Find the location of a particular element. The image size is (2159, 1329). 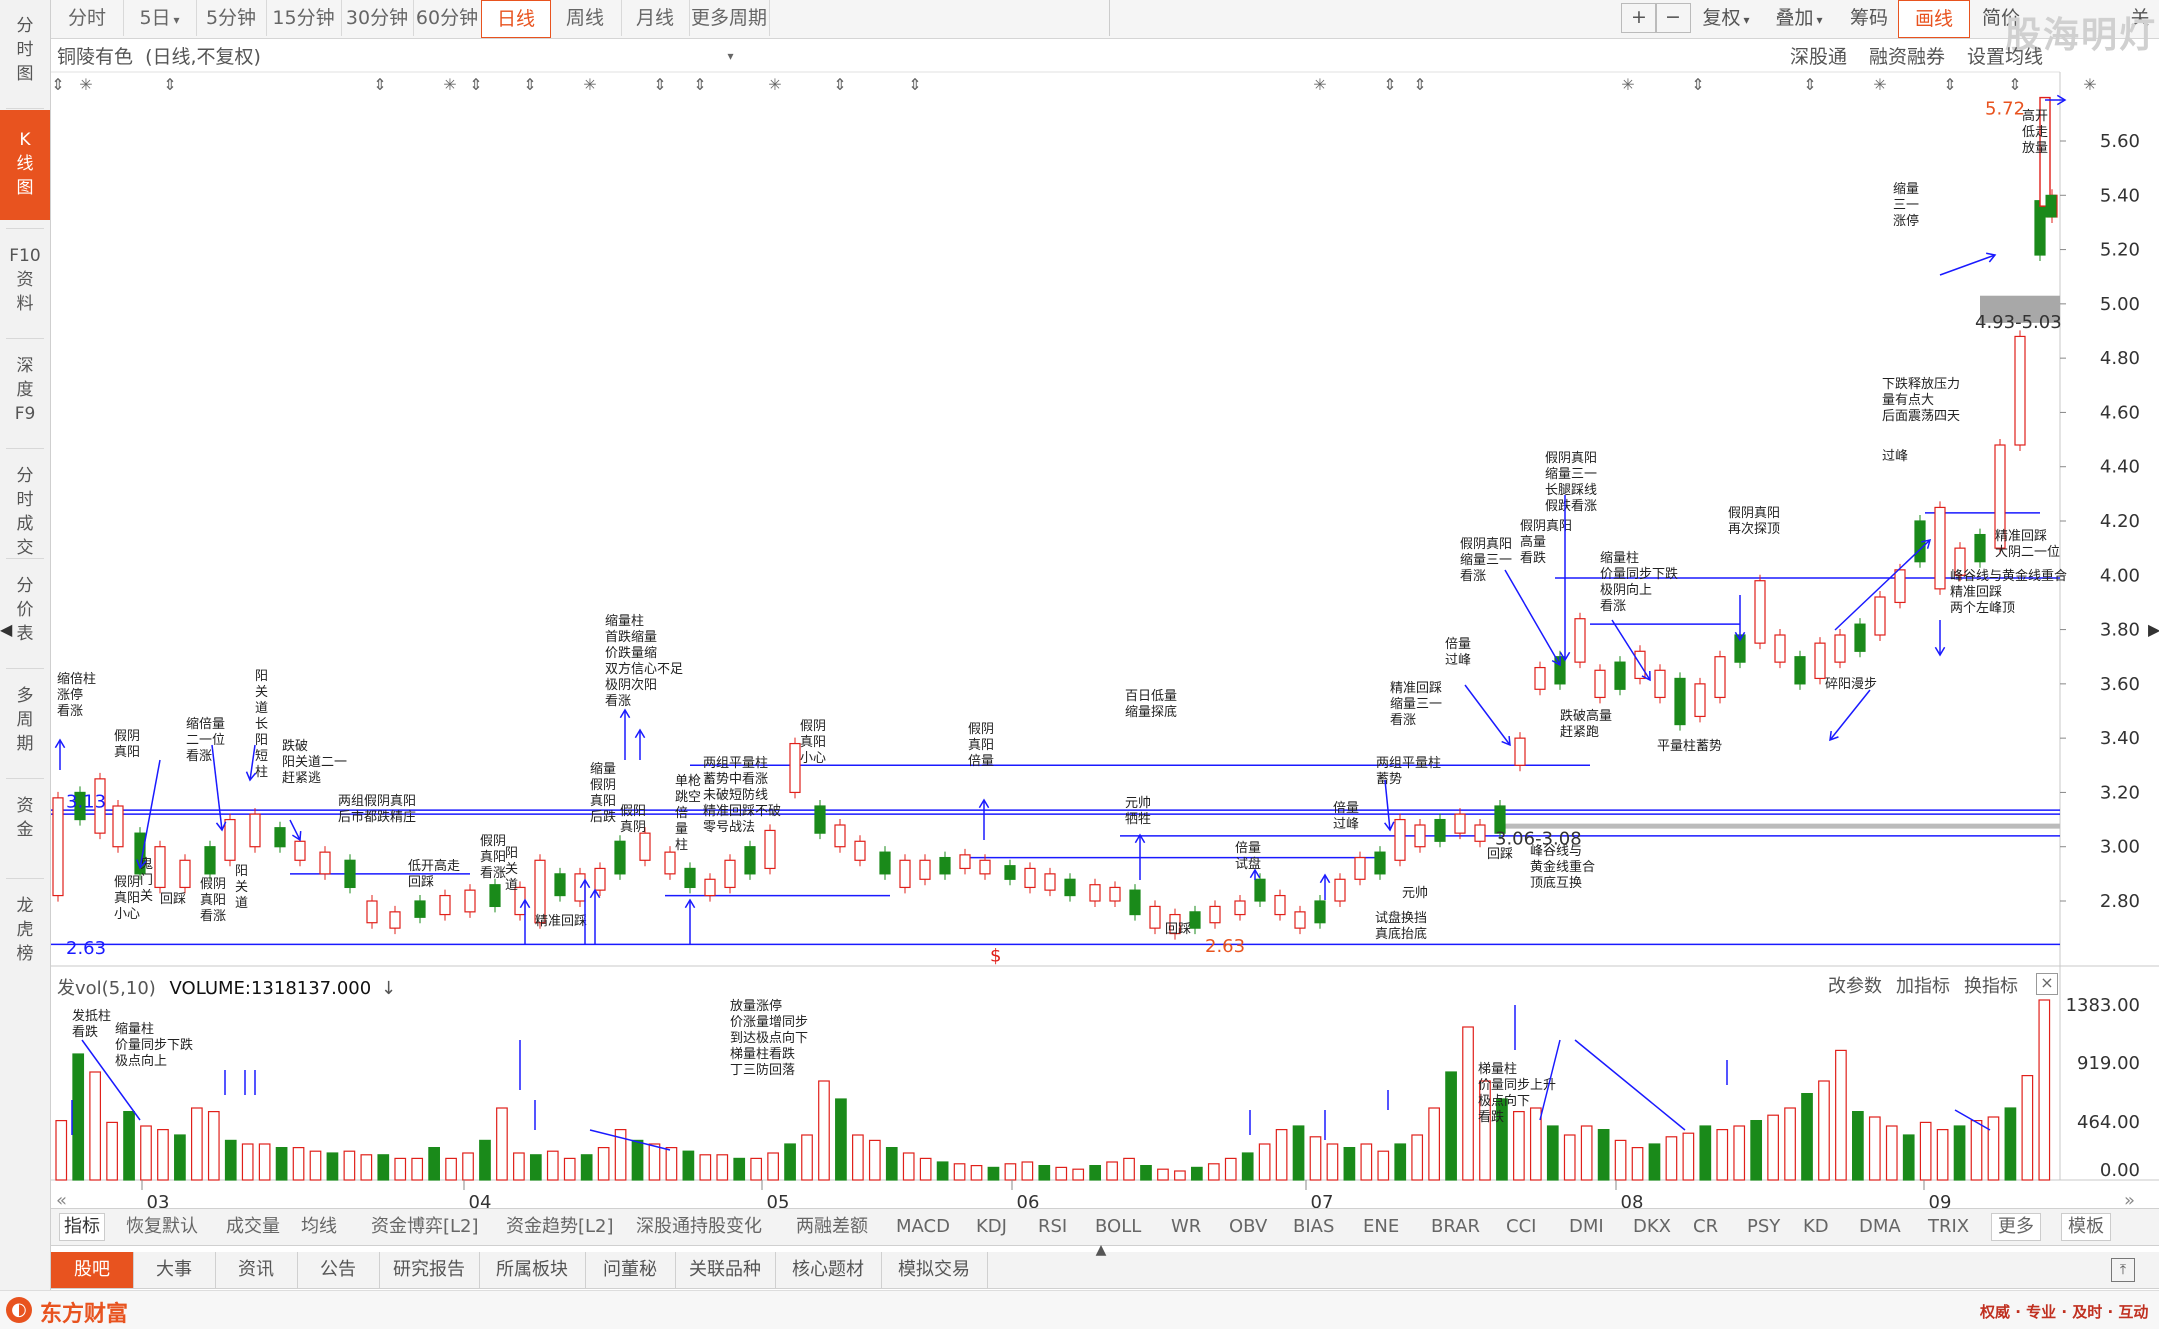

bottom-tab-5: 所属板块 is located at coordinates (532, 1270).